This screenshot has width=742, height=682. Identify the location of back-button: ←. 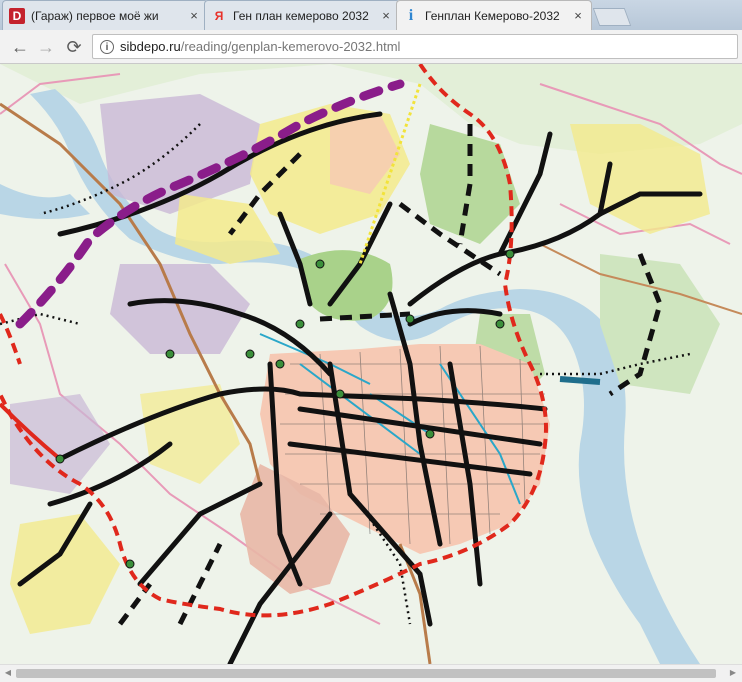
(20, 47).